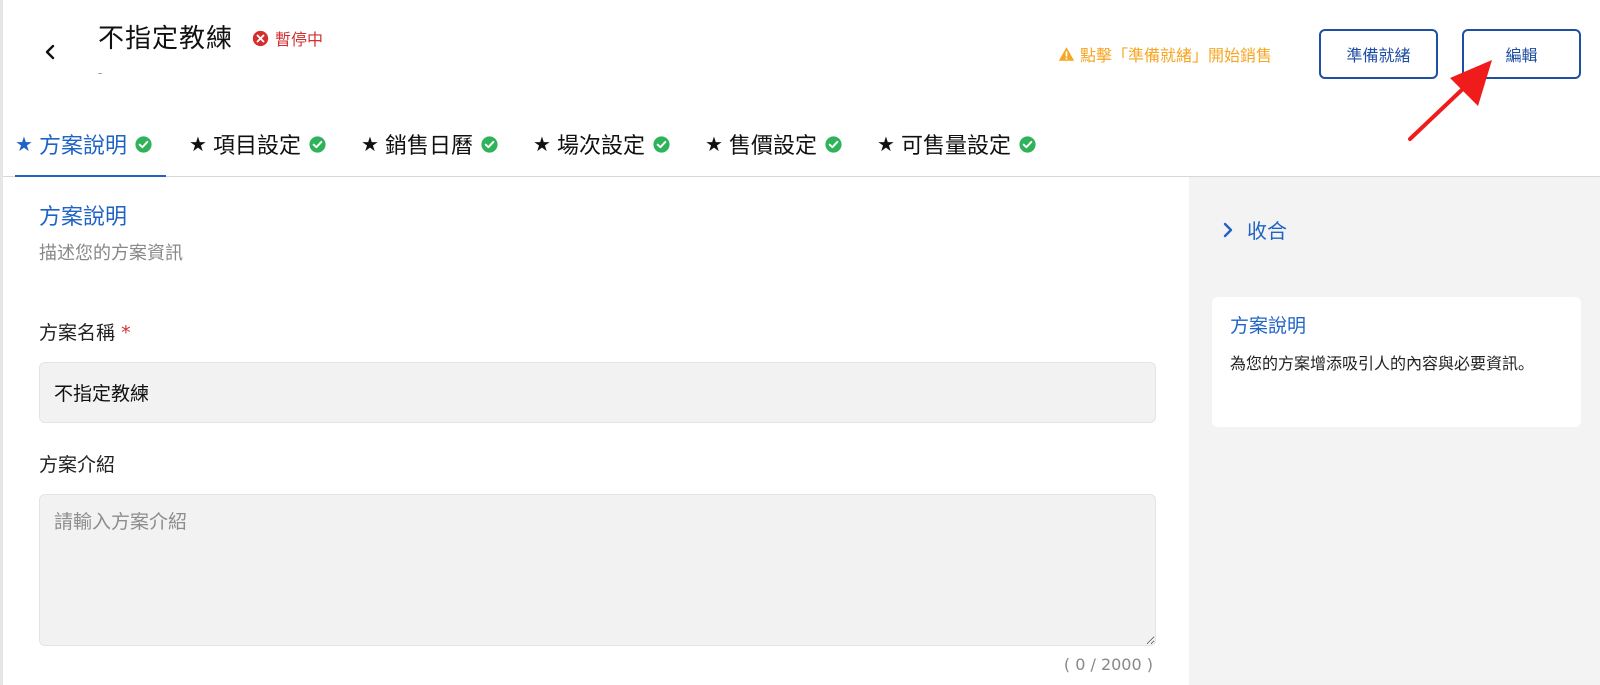 The image size is (1600, 685). I want to click on chevron-left-icon, so click(50, 52).